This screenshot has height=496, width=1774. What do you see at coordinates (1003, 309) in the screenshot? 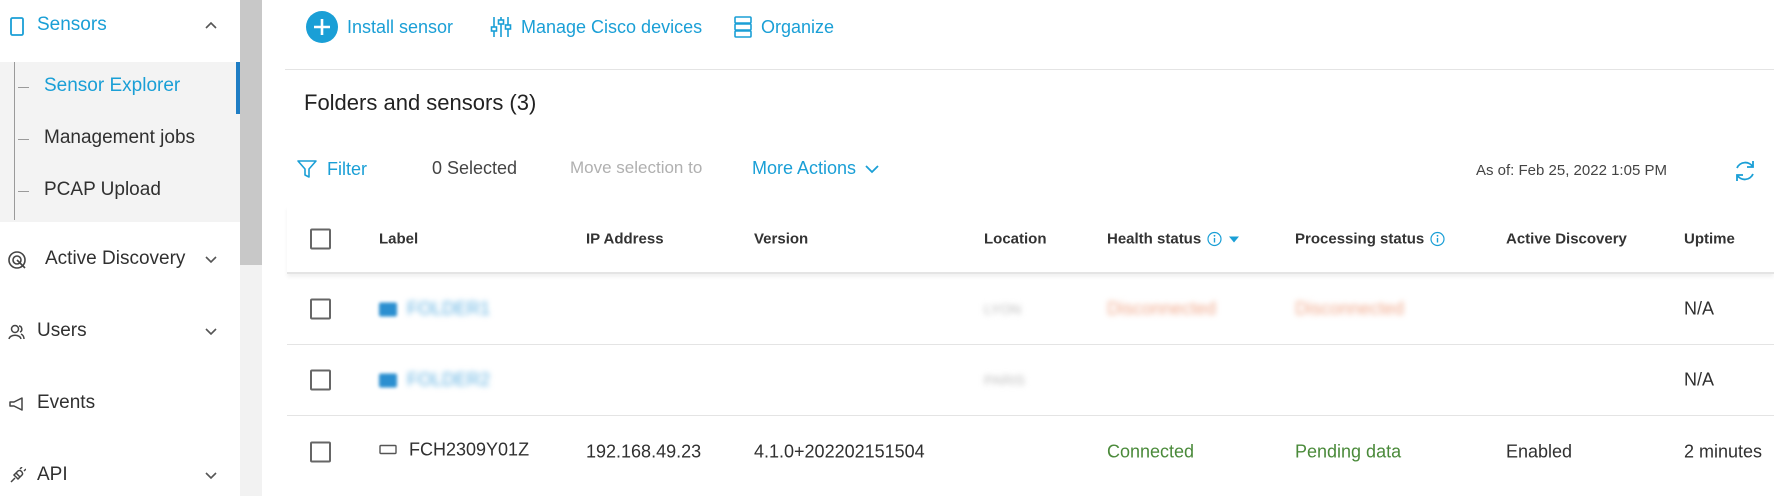
I see `row-location: LYON` at bounding box center [1003, 309].